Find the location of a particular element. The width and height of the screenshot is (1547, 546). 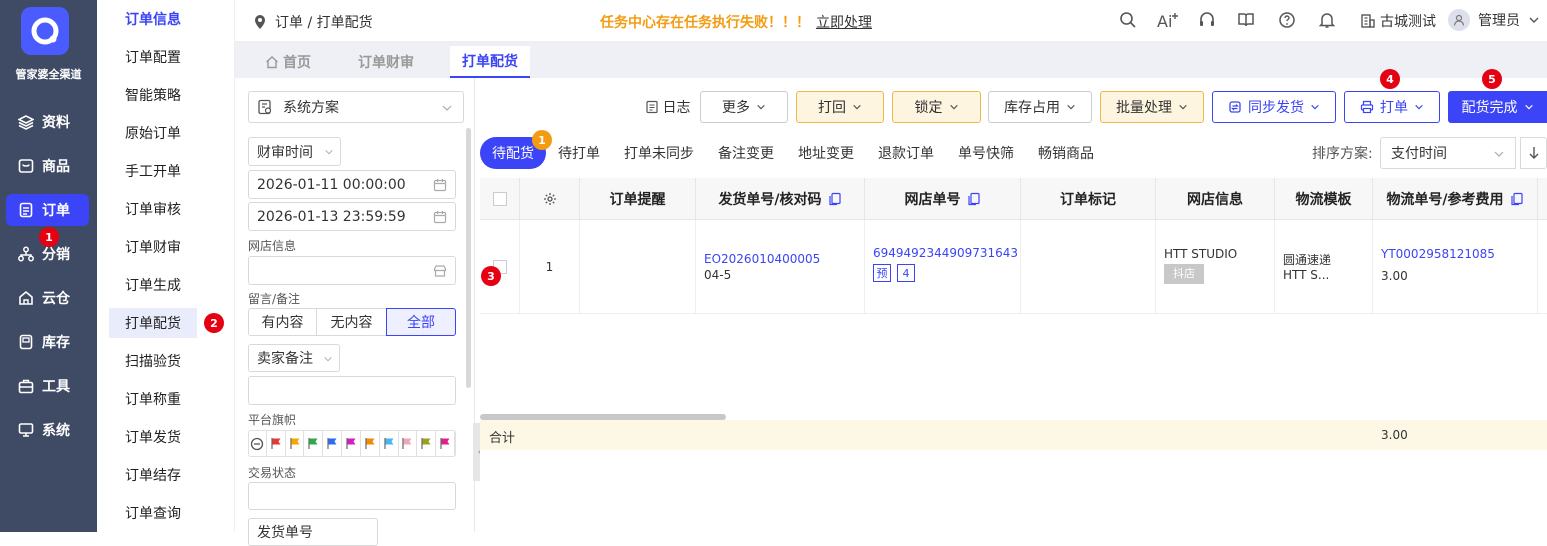

nav-item-tools: 工具 is located at coordinates (47, 386).